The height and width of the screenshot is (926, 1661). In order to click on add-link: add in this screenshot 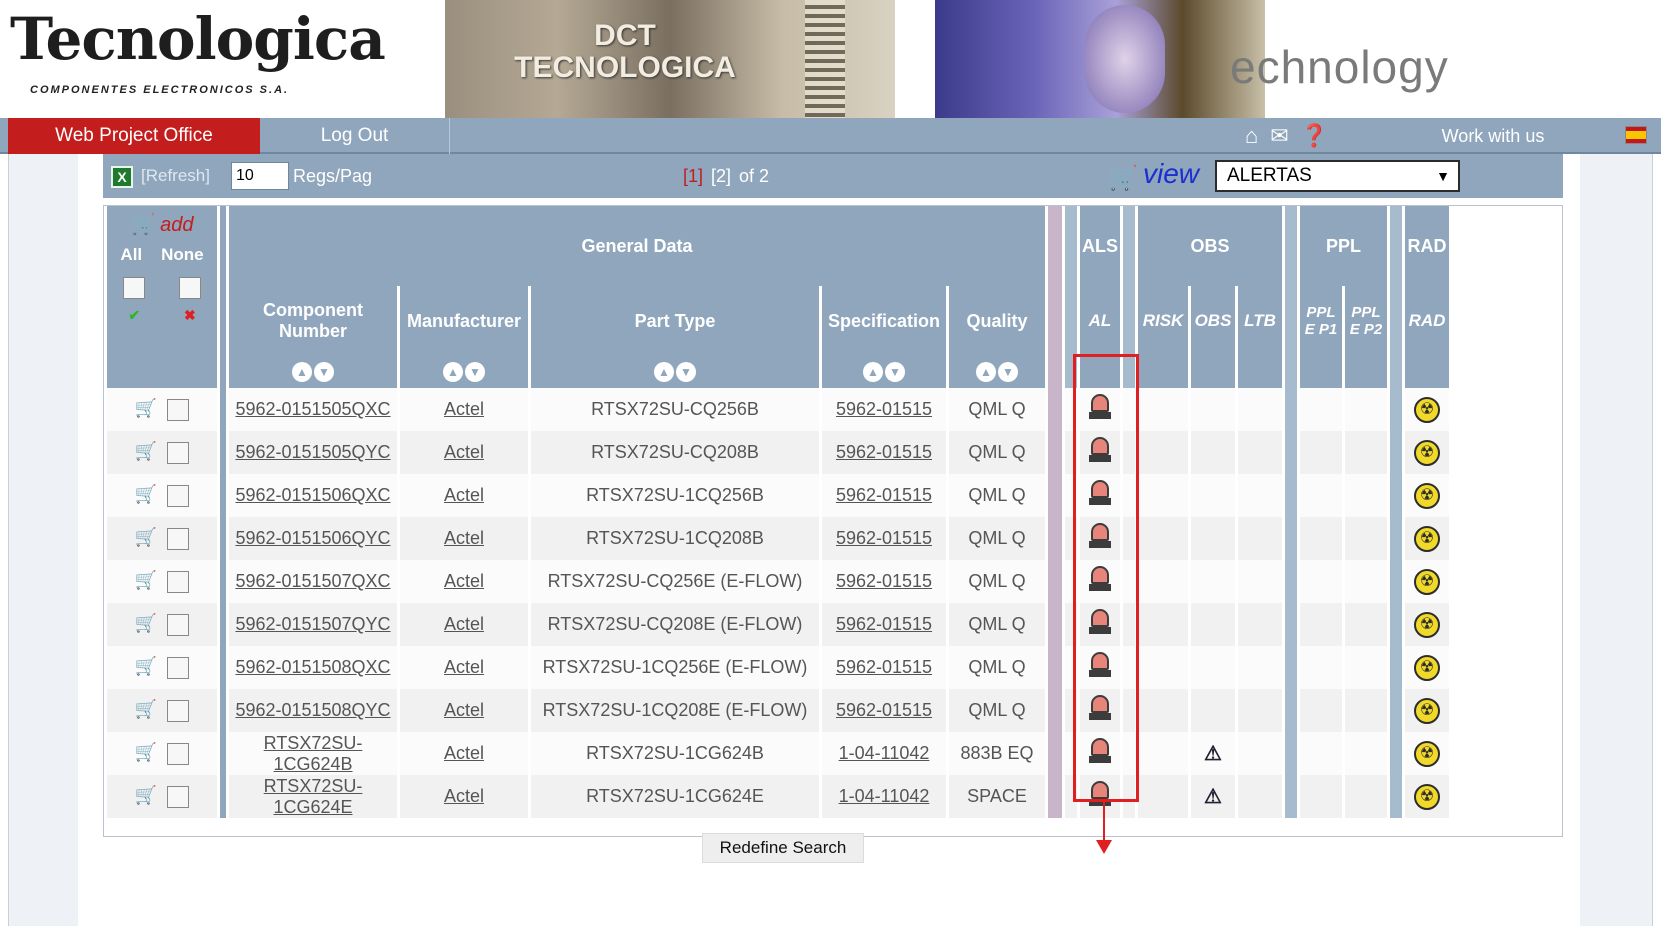, I will do `click(176, 225)`.